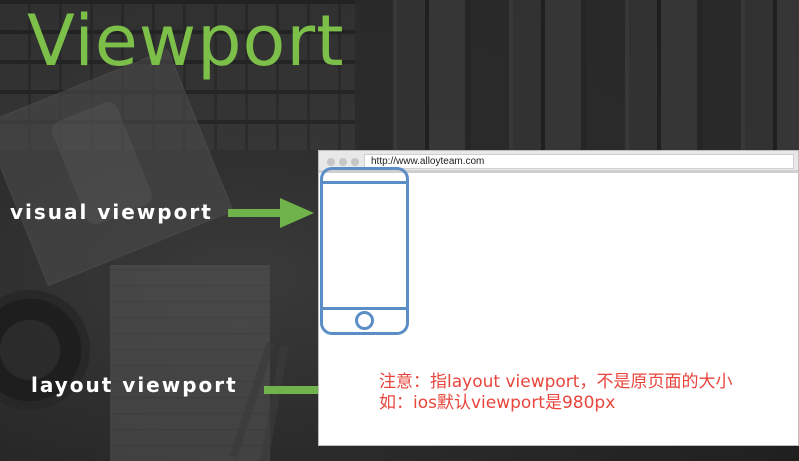 The image size is (799, 461). What do you see at coordinates (186, 41) in the screenshot?
I see `slide-title: Viewport` at bounding box center [186, 41].